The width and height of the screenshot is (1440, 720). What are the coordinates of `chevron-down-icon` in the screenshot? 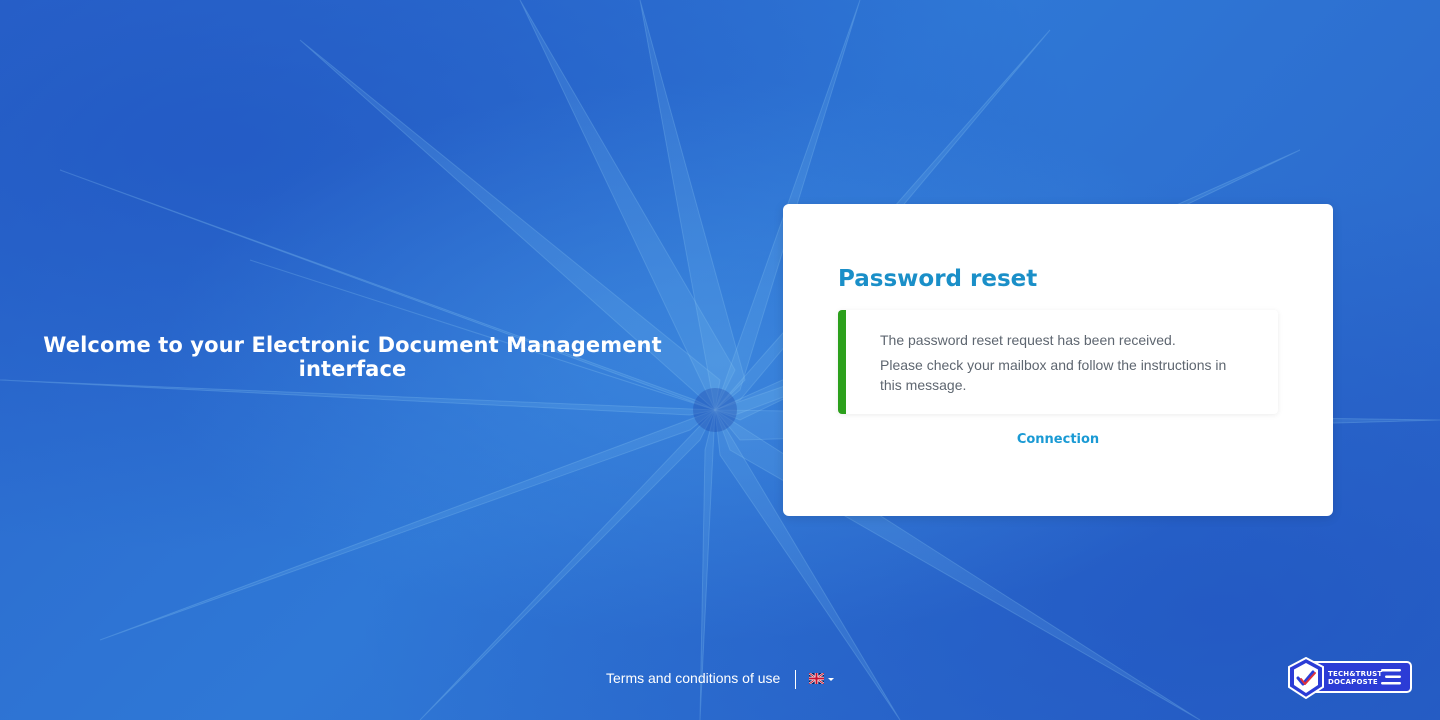 It's located at (831, 679).